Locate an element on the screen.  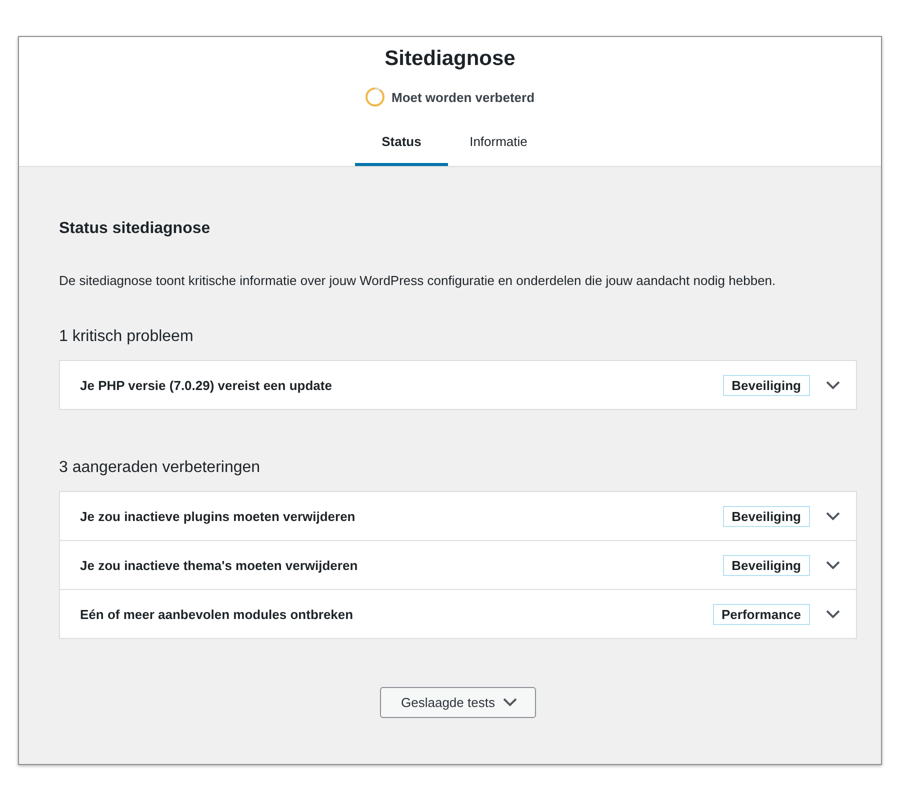
category-badge: Performance is located at coordinates (761, 614).